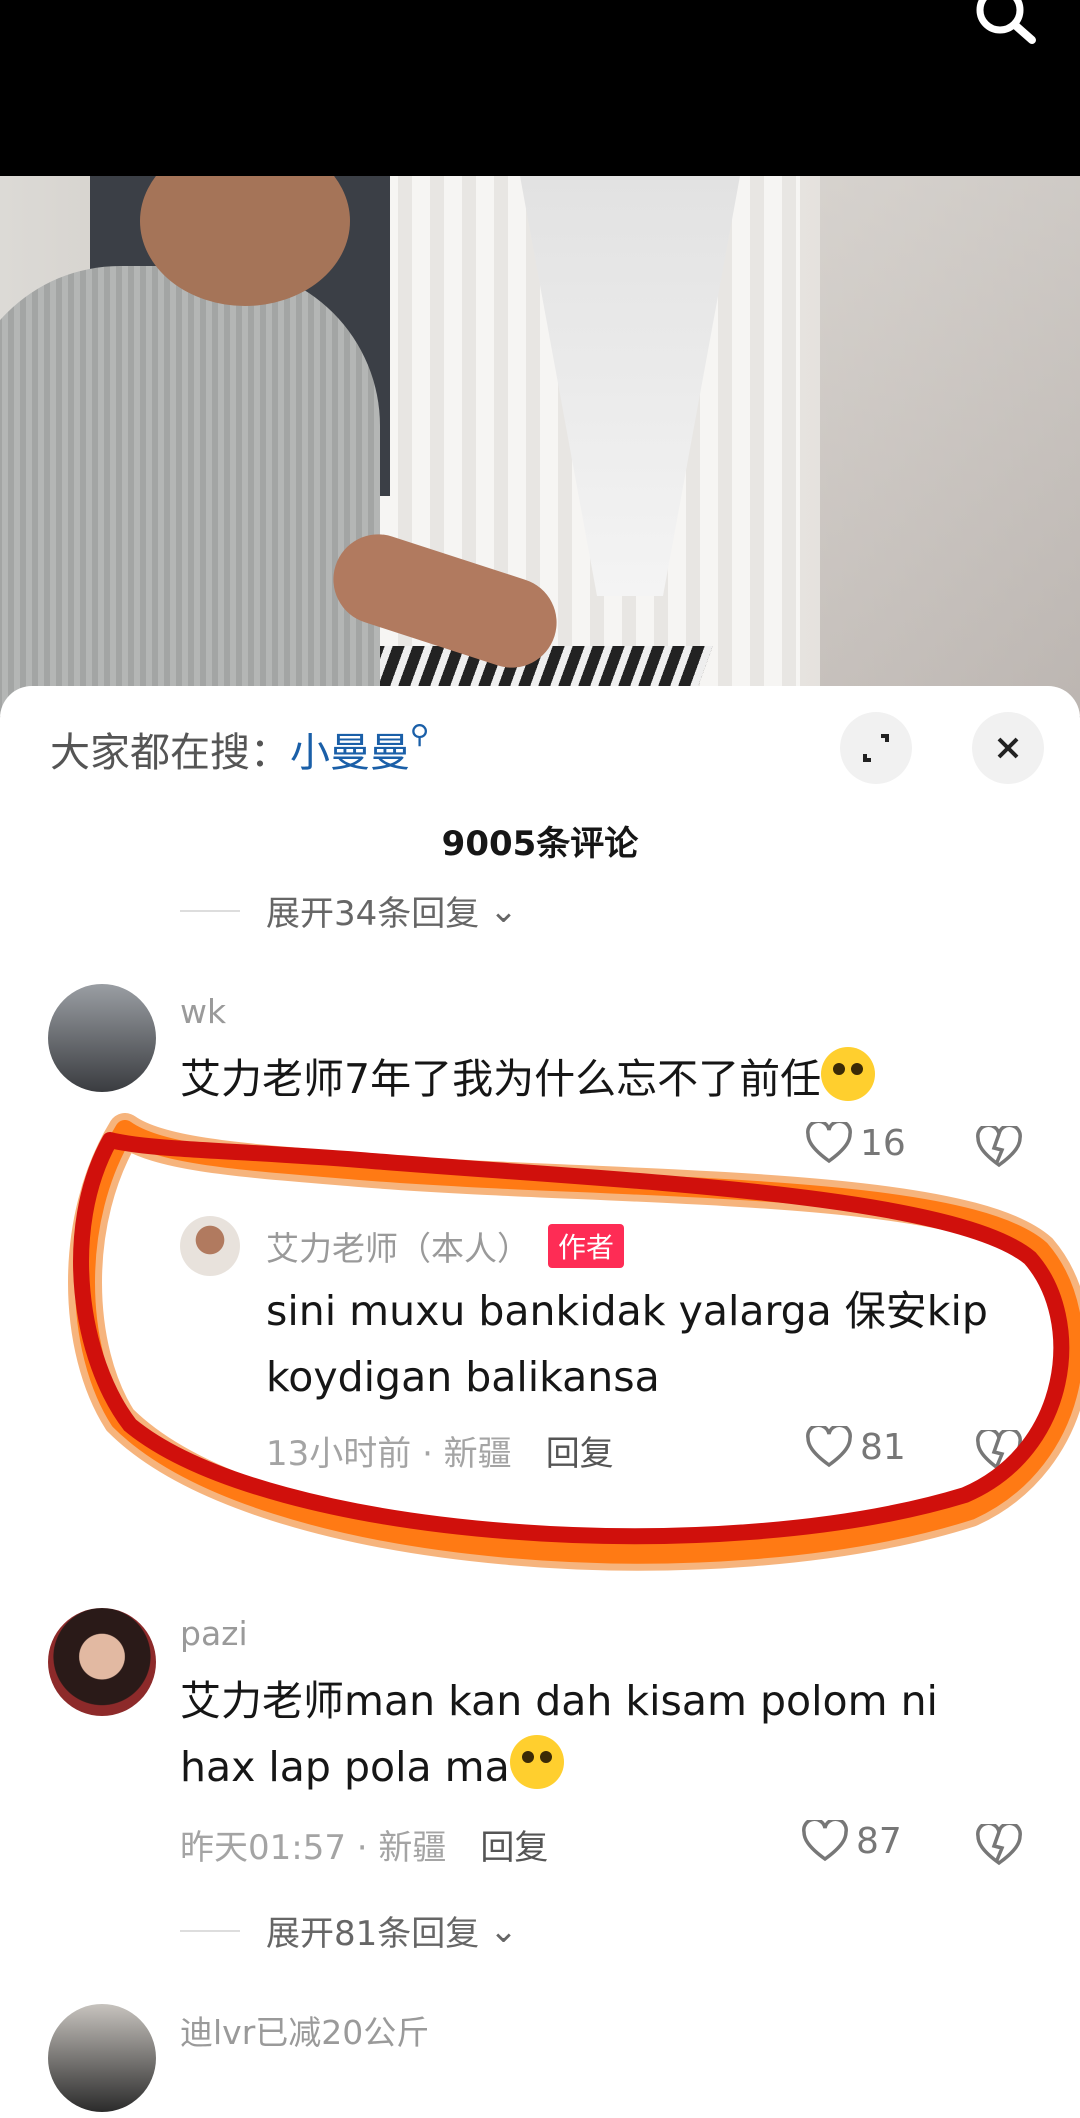 The width and height of the screenshot is (1080, 2118). I want to click on comment-time: 昨天01:57 · 新疆, so click(313, 1848).